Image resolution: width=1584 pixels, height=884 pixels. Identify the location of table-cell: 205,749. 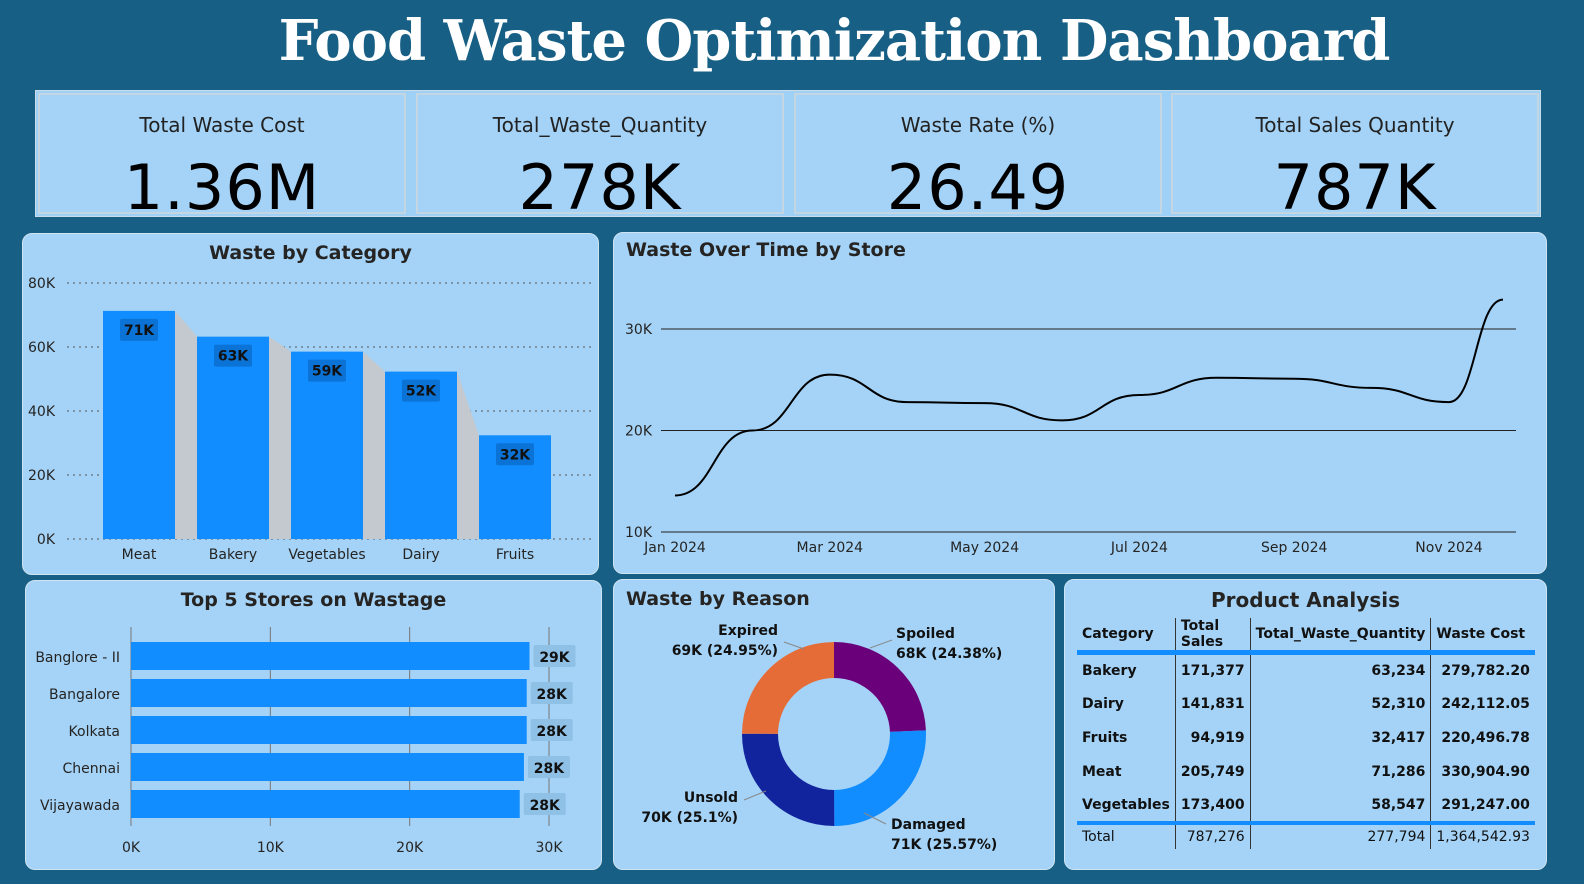
(1212, 771).